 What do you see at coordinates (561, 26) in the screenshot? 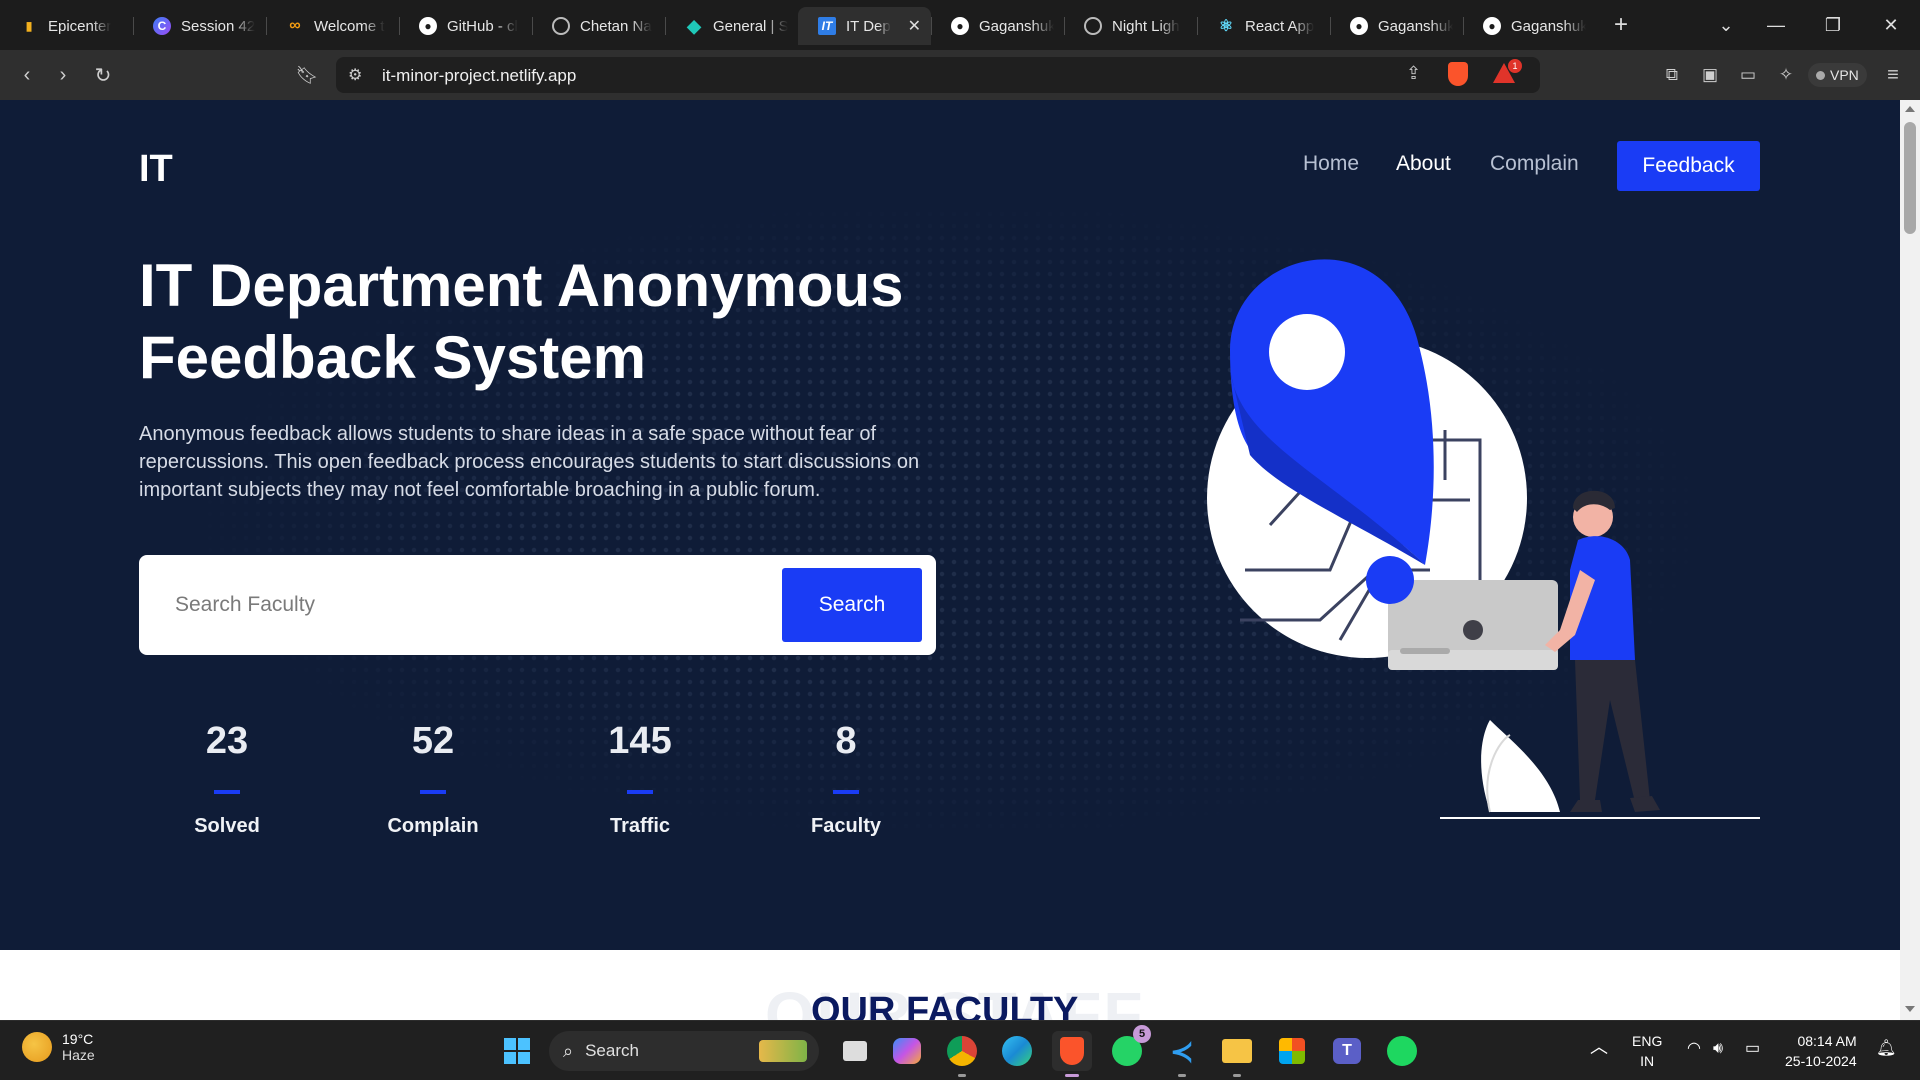
I see `globe-icon` at bounding box center [561, 26].